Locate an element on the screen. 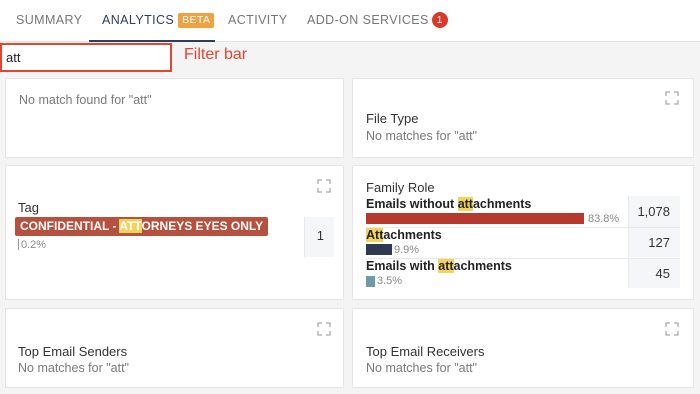  no-match-card: No match found for "att" is located at coordinates (174, 118).